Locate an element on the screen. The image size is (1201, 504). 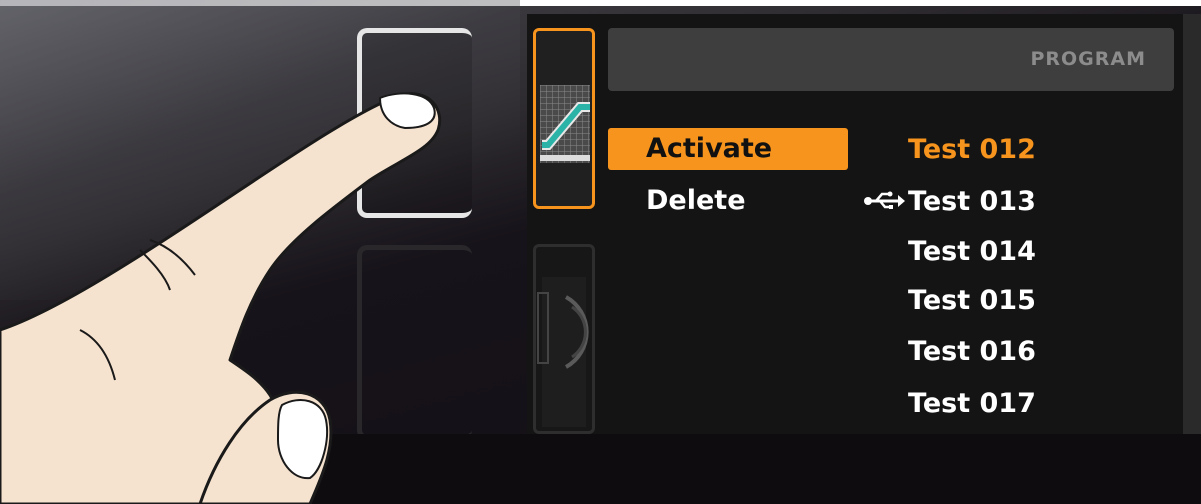
program-list-item: Test 012 is located at coordinates (972, 150).